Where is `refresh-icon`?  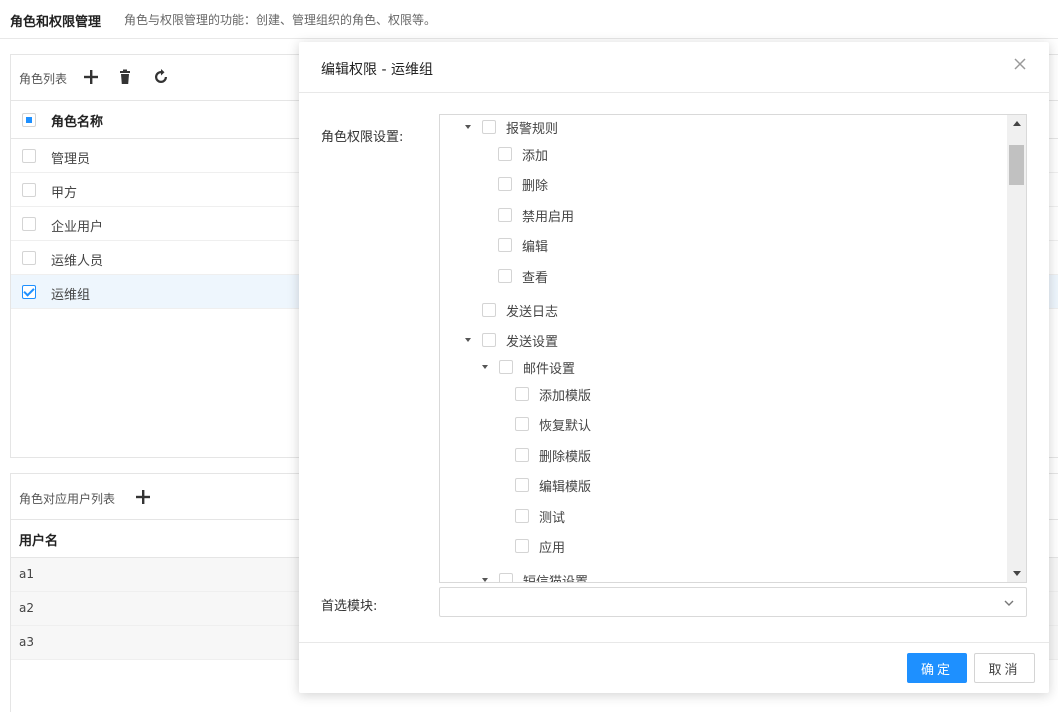 refresh-icon is located at coordinates (161, 76).